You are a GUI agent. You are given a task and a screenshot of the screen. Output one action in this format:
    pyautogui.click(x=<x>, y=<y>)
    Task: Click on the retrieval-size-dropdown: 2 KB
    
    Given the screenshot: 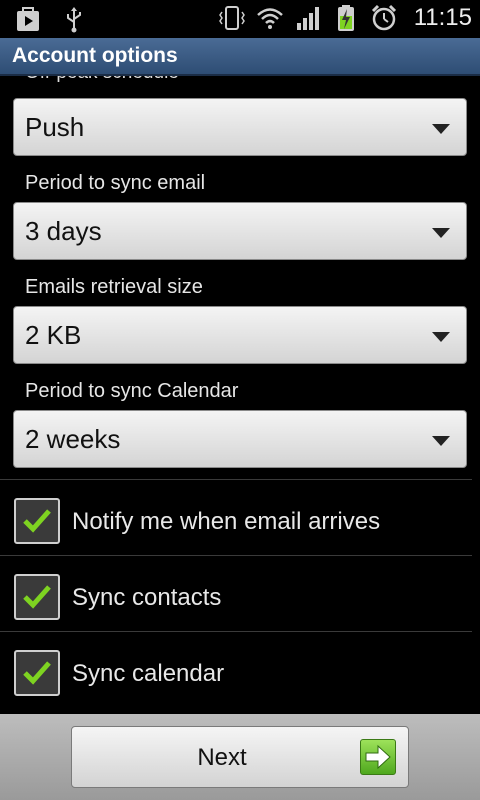 What is the action you would take?
    pyautogui.click(x=240, y=335)
    